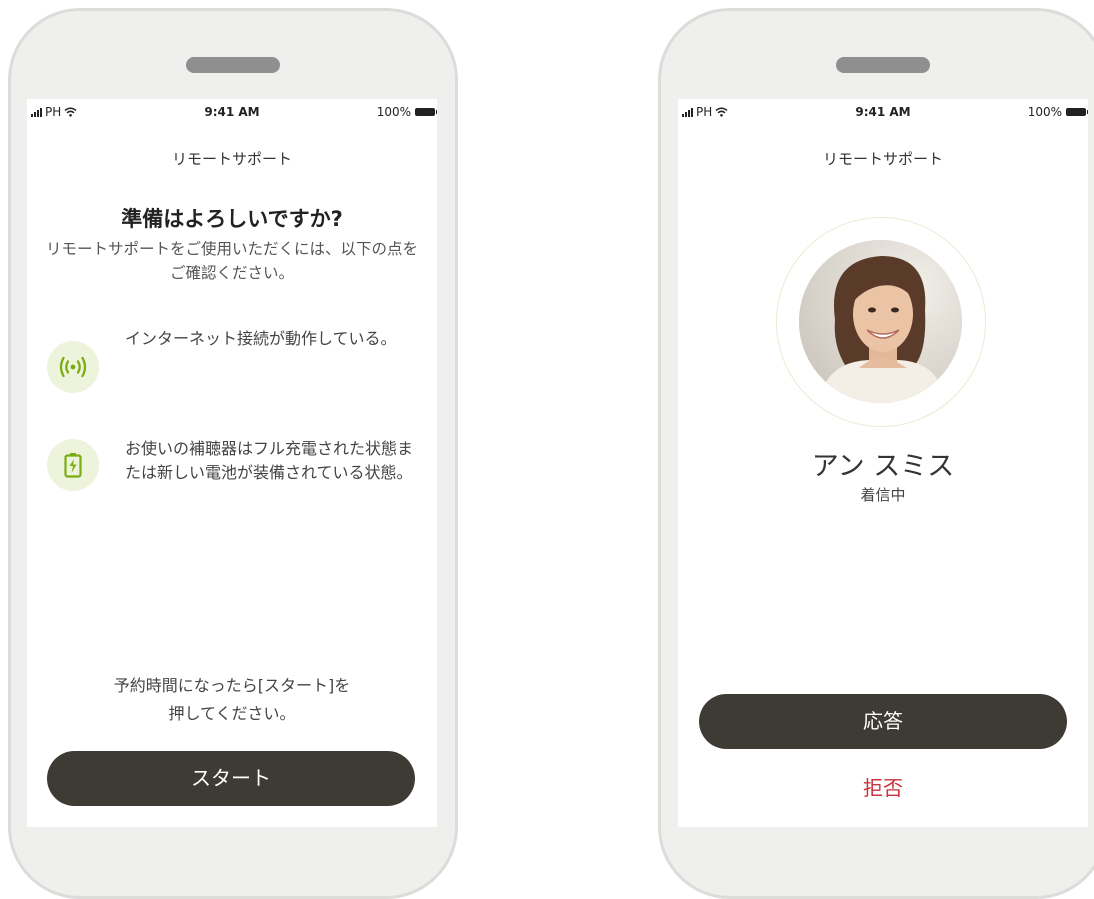  I want to click on page-title: 準備はよろしいですか?, so click(232, 219).